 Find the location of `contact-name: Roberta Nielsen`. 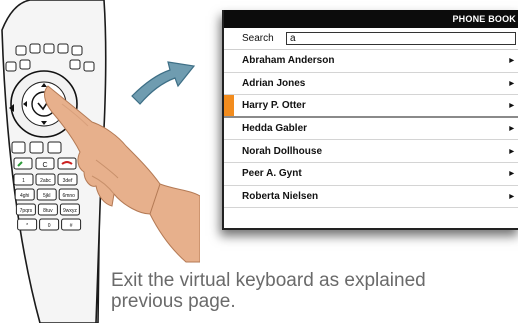

contact-name: Roberta Nielsen is located at coordinates (280, 196).